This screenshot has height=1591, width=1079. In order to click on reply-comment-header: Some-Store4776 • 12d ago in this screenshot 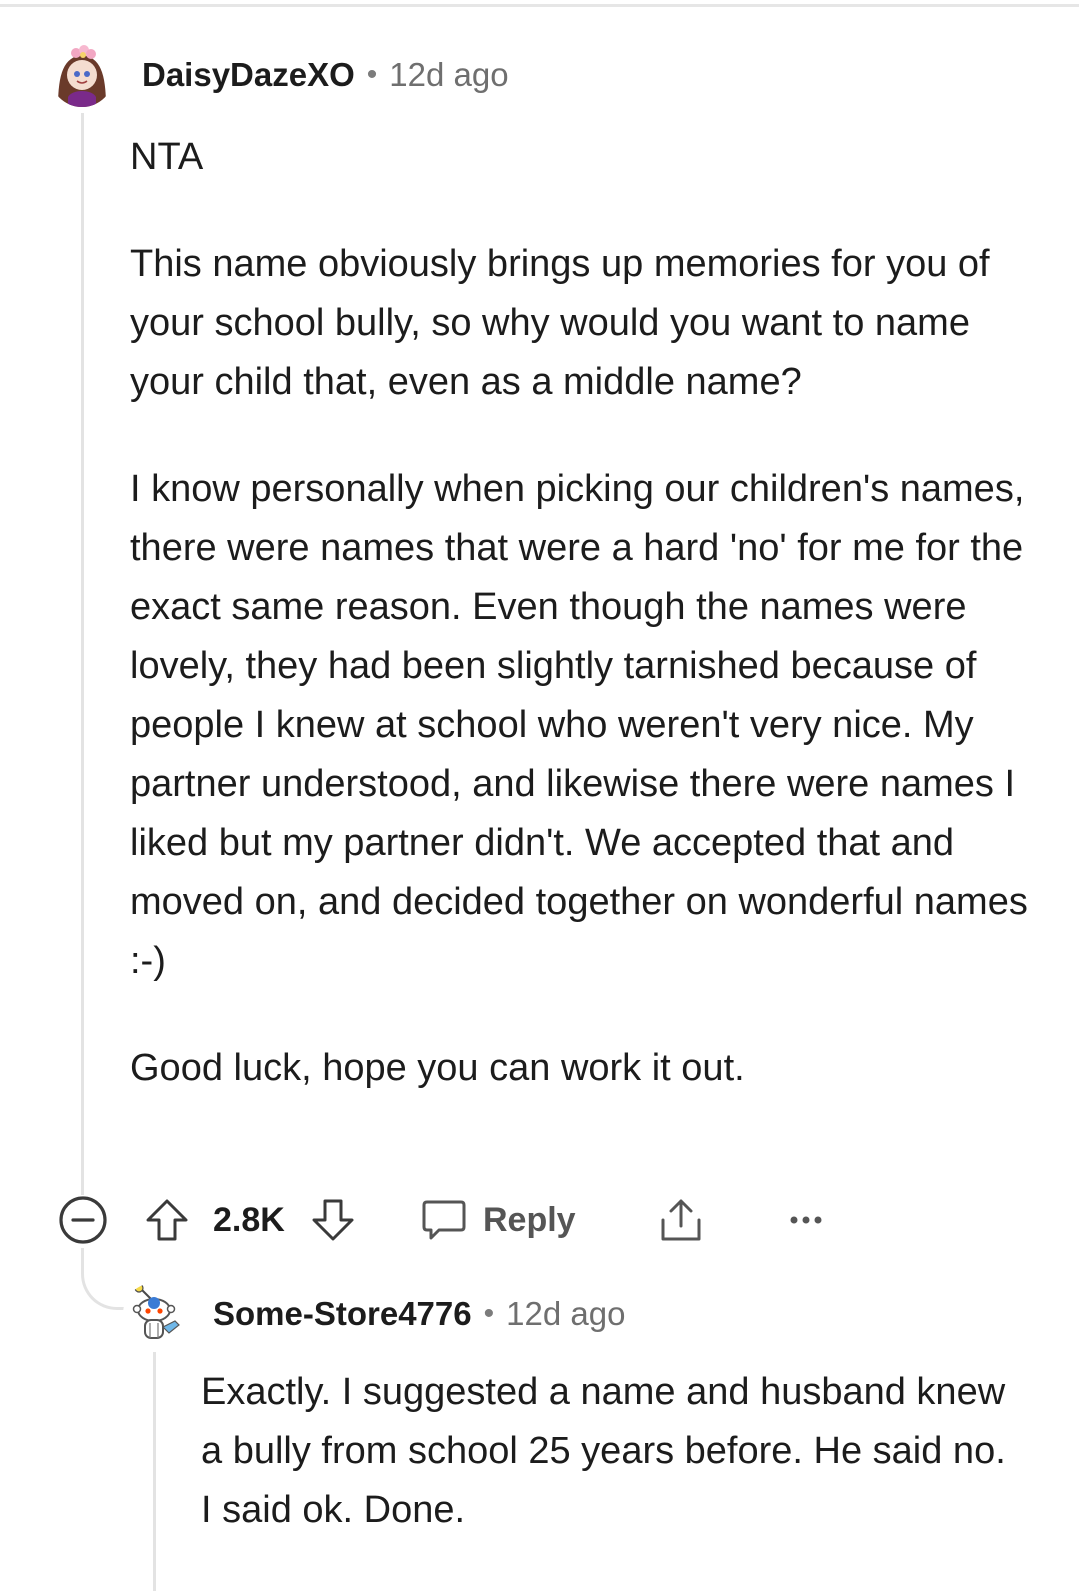, I will do `click(374, 1314)`.